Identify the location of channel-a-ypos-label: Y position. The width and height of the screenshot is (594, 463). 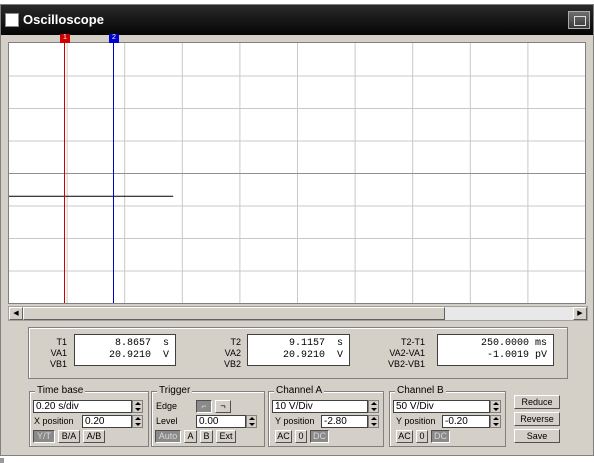
(295, 421).